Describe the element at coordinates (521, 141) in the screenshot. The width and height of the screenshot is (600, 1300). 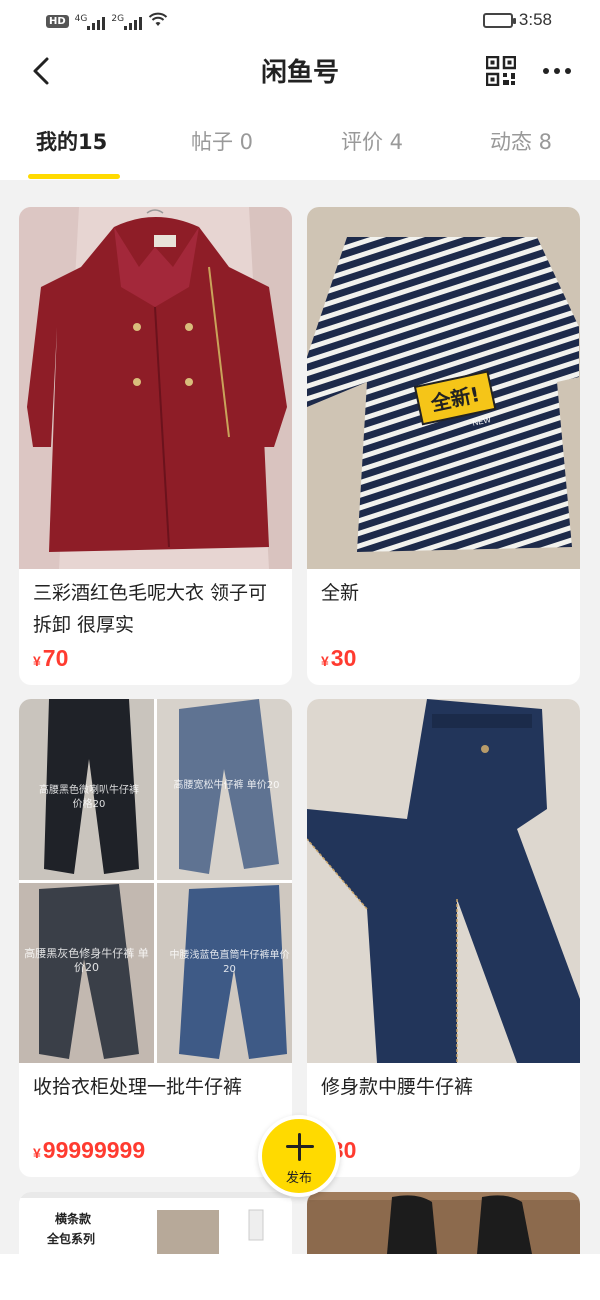
I see `tab-activity: 动态 8` at that location.